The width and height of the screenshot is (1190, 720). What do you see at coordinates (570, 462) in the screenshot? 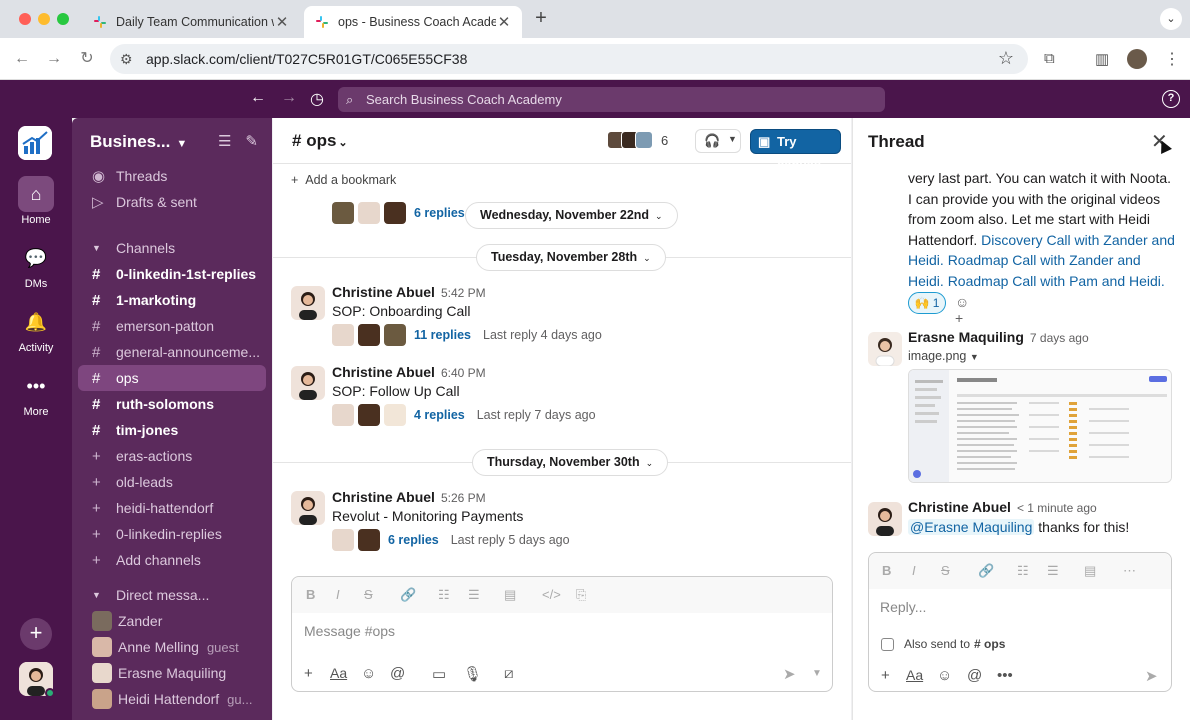
I see `day-divider-pill: Thursday, November 30th ⌄` at bounding box center [570, 462].